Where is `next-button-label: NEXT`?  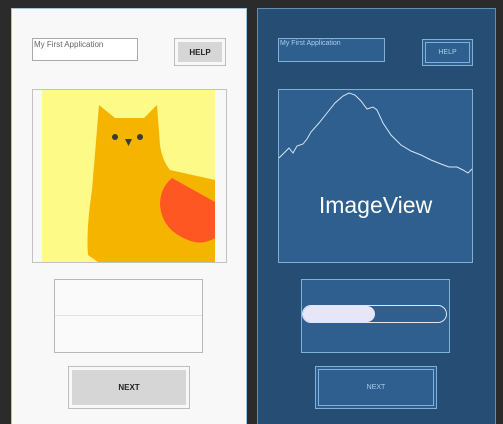
next-button-label: NEXT is located at coordinates (129, 387).